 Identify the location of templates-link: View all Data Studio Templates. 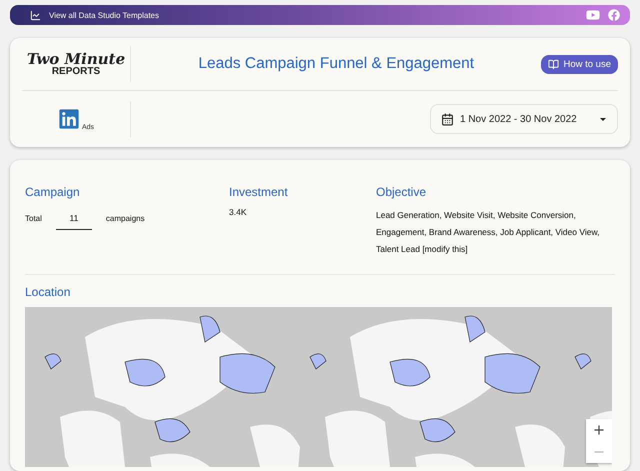
(313, 15).